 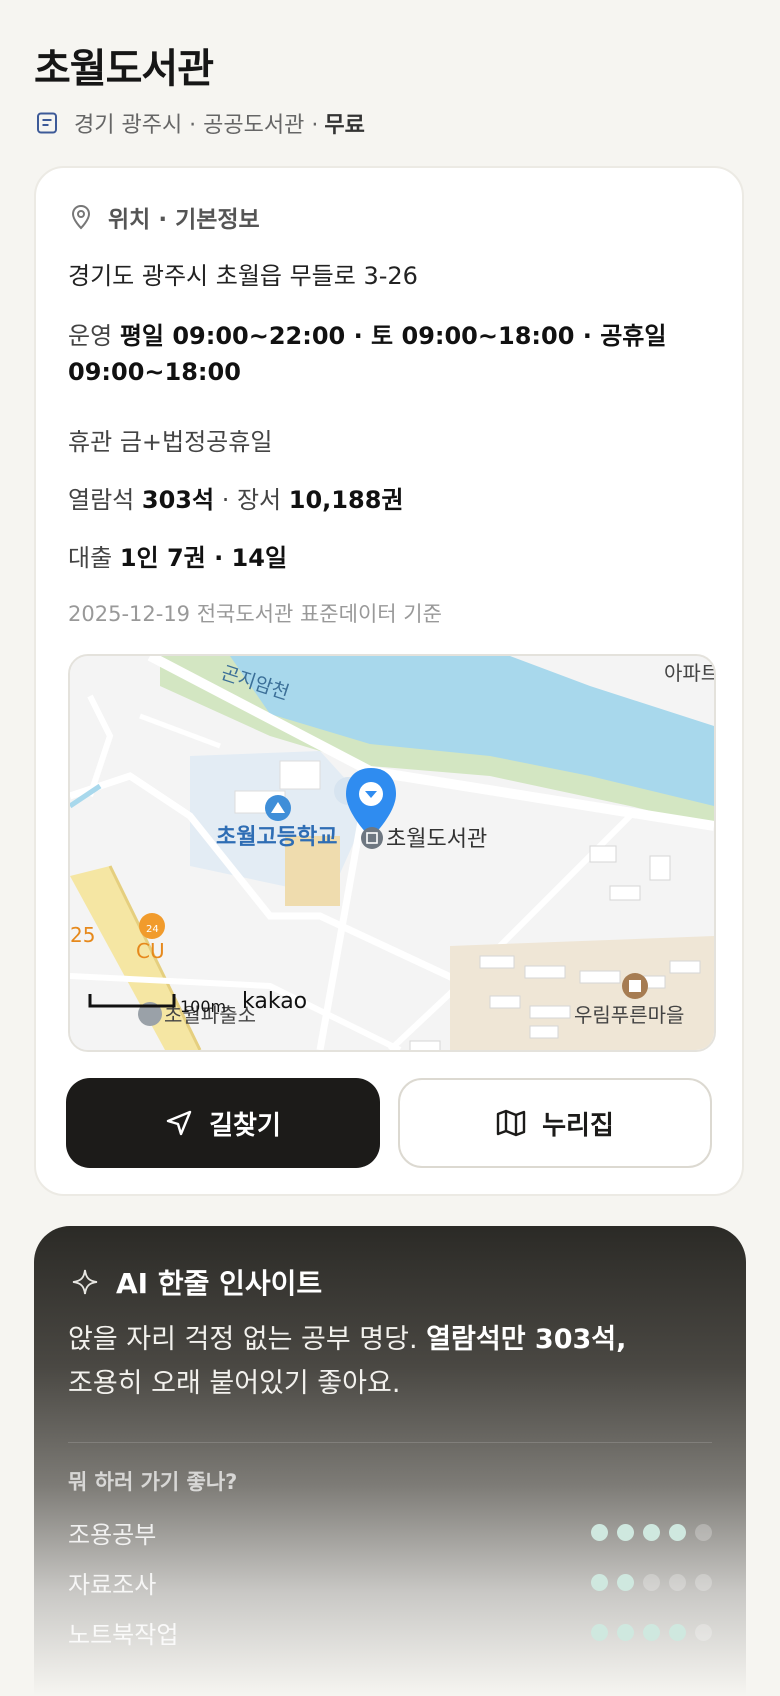 I want to click on map-label-school: 초월고등학교, so click(x=276, y=837).